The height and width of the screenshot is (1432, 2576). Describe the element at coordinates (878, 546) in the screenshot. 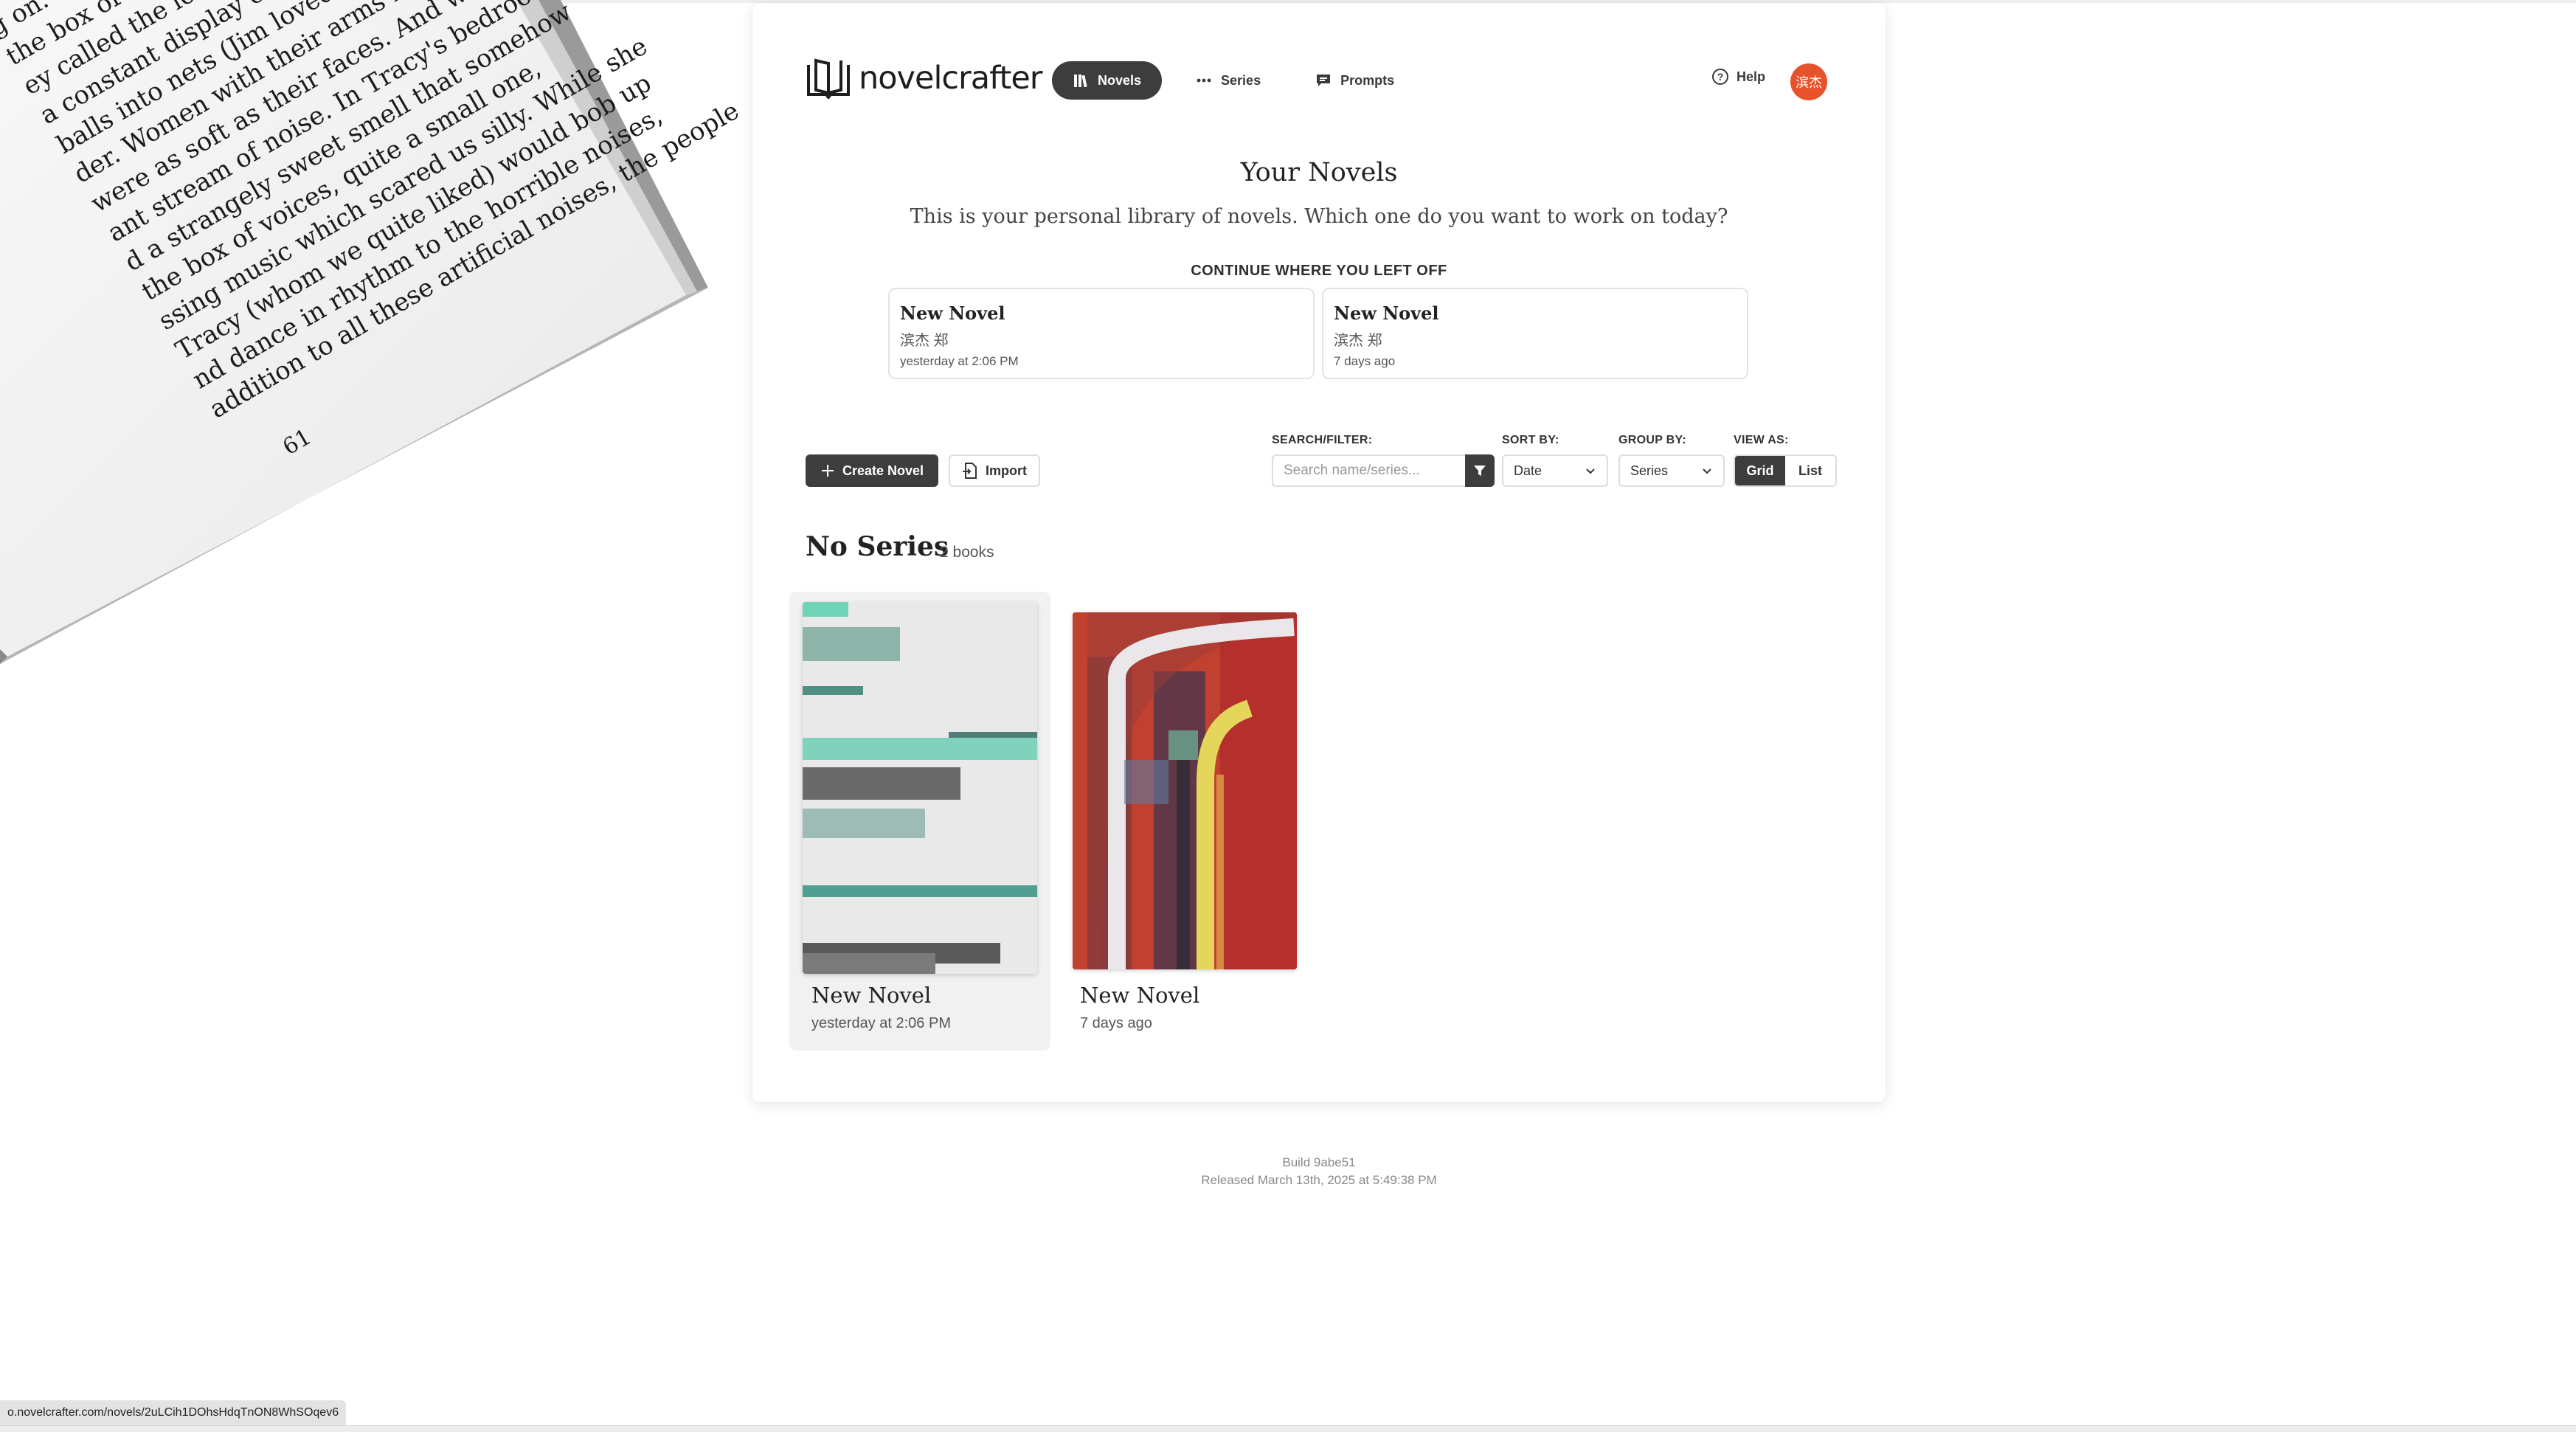

I see `group-title: No Series` at that location.